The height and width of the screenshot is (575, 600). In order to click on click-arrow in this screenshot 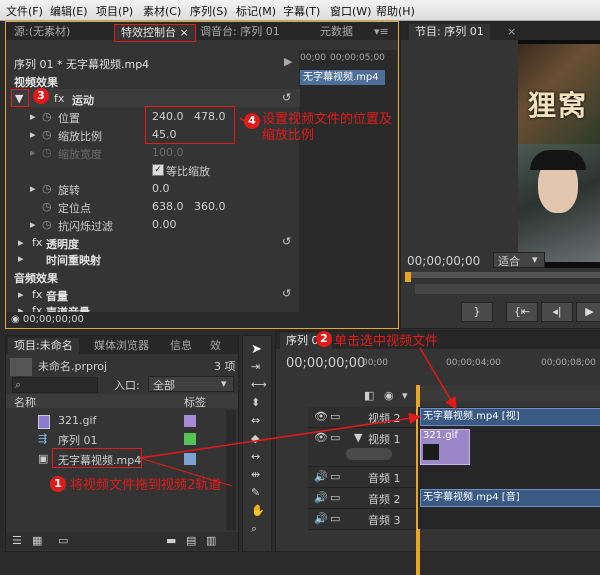, I will do `click(438, 378)`.